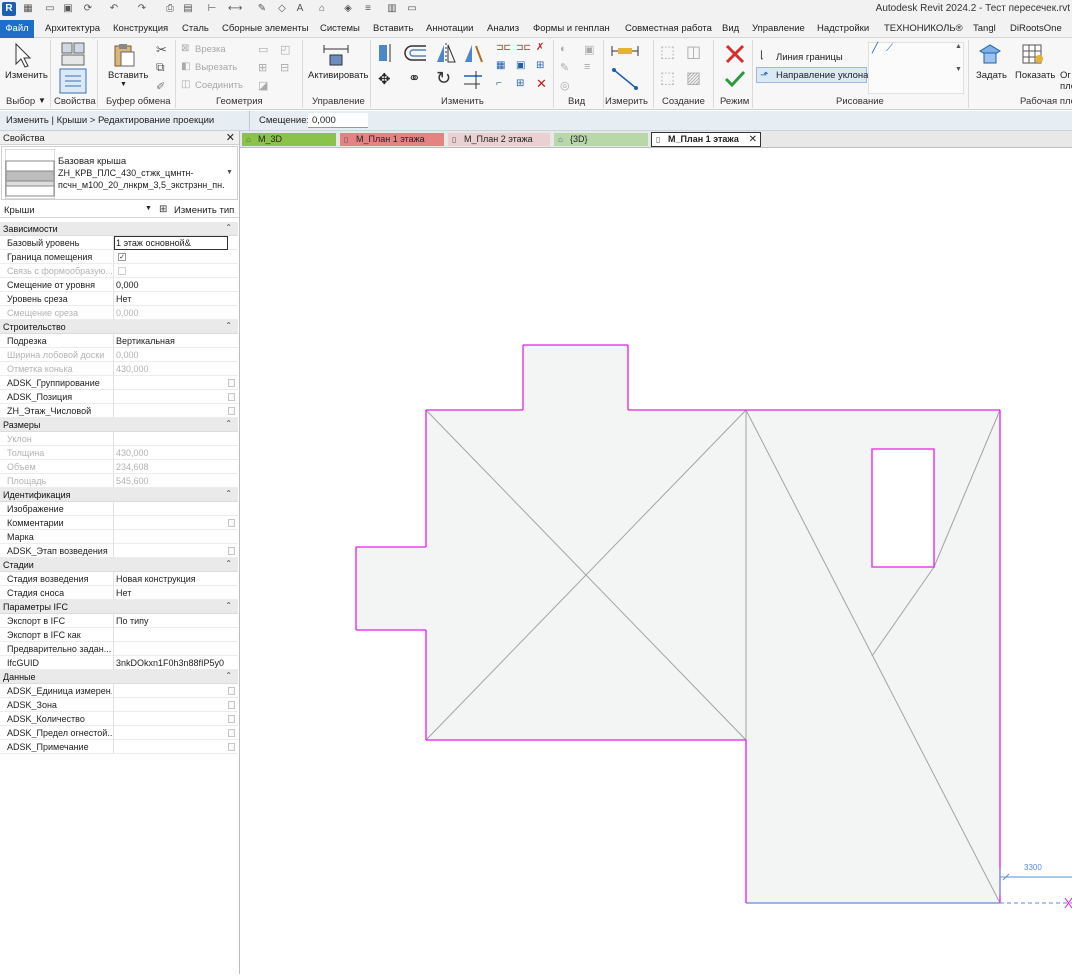 Image resolution: width=1072 pixels, height=976 pixels. What do you see at coordinates (473, 53) in the screenshot?
I see `mirror-draw-icon` at bounding box center [473, 53].